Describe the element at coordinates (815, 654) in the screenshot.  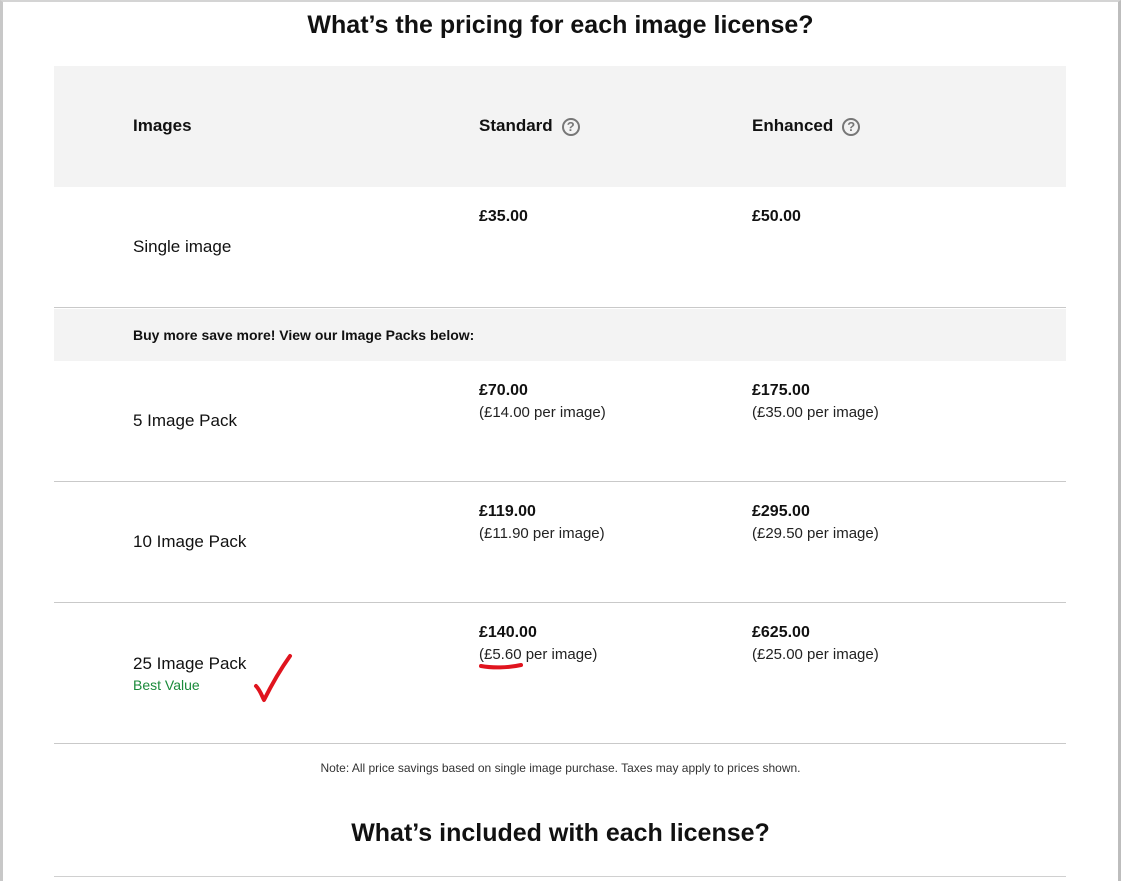
I see `enhanced-per-image: (£25.00 per image)` at that location.